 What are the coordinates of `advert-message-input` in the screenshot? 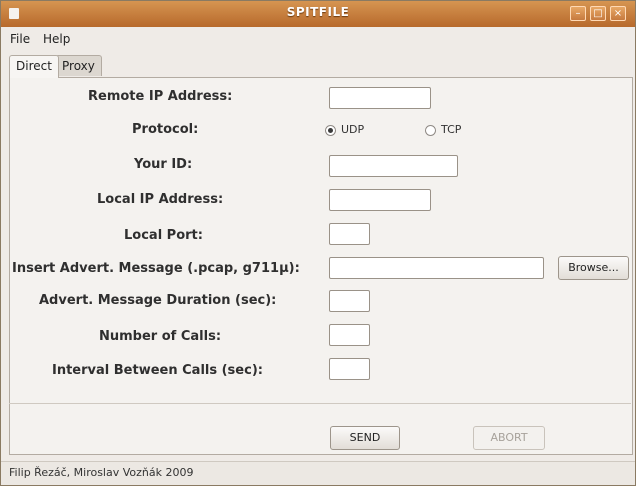 It's located at (436, 268).